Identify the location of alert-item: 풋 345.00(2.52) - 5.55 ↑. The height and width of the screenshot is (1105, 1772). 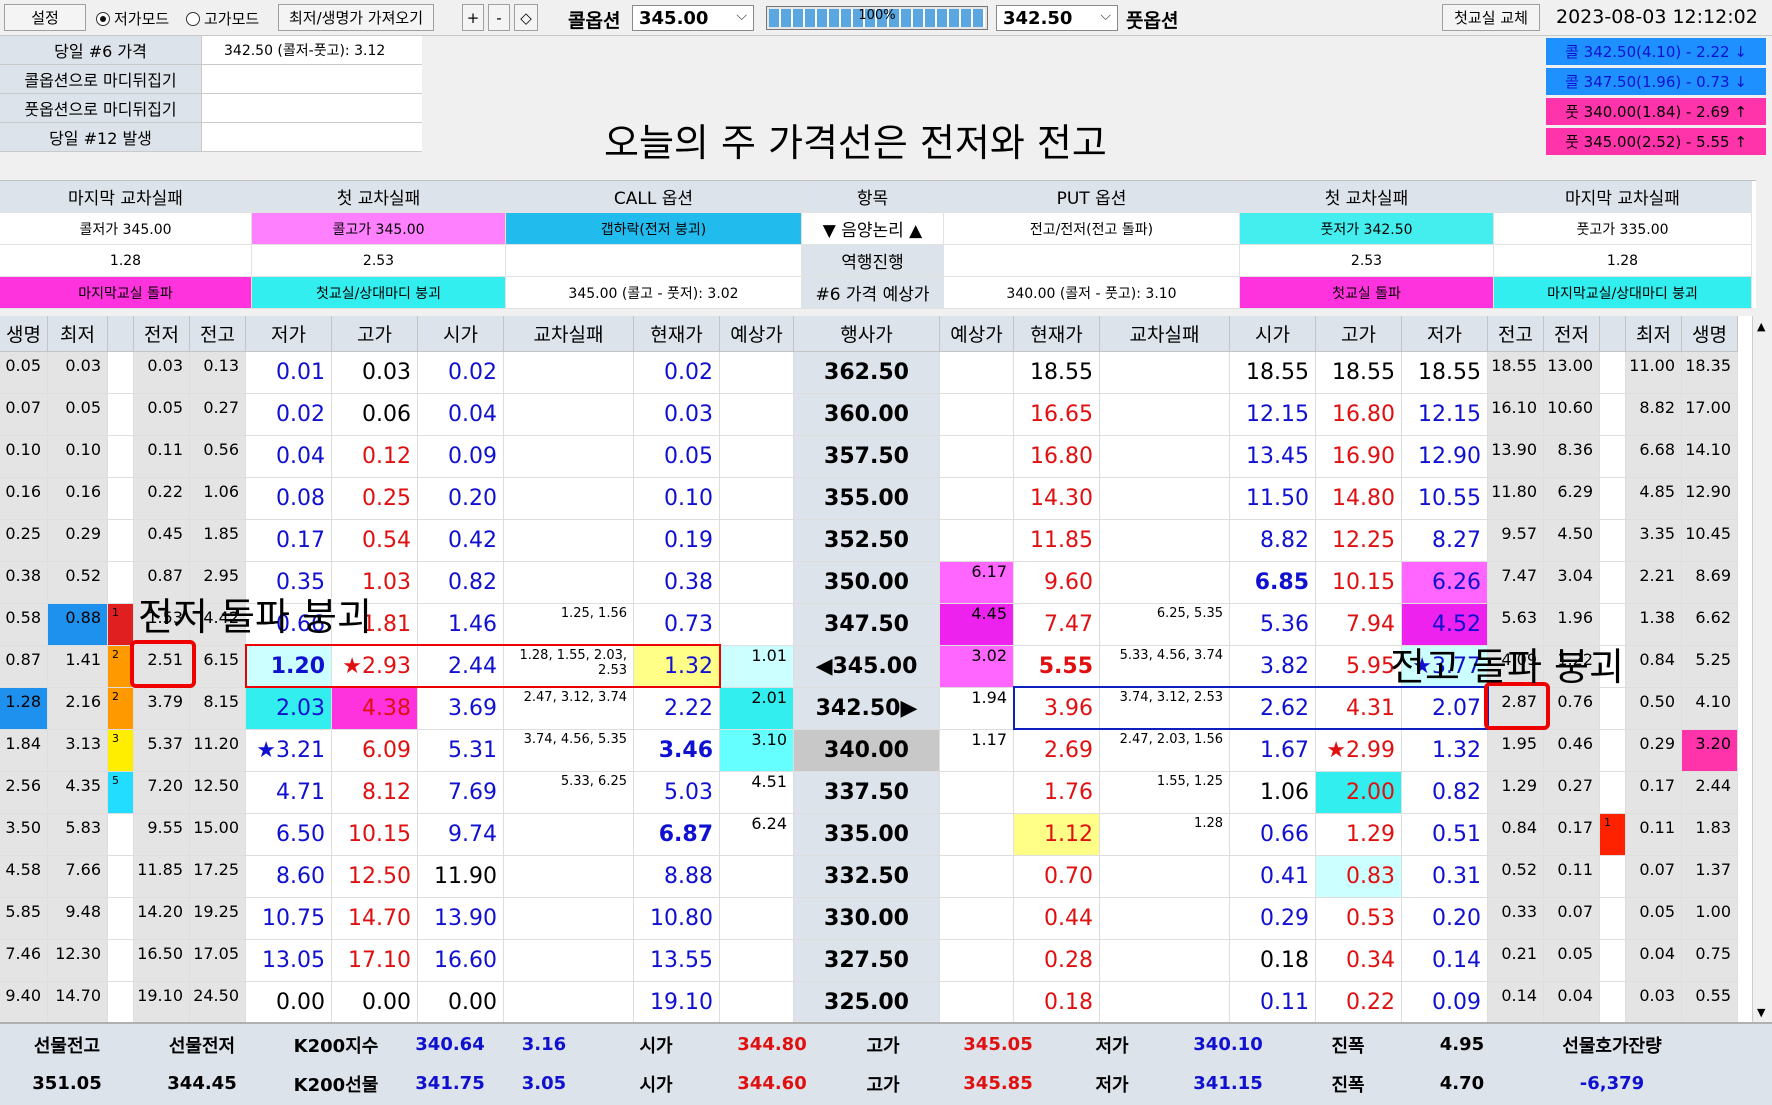
(1656, 141).